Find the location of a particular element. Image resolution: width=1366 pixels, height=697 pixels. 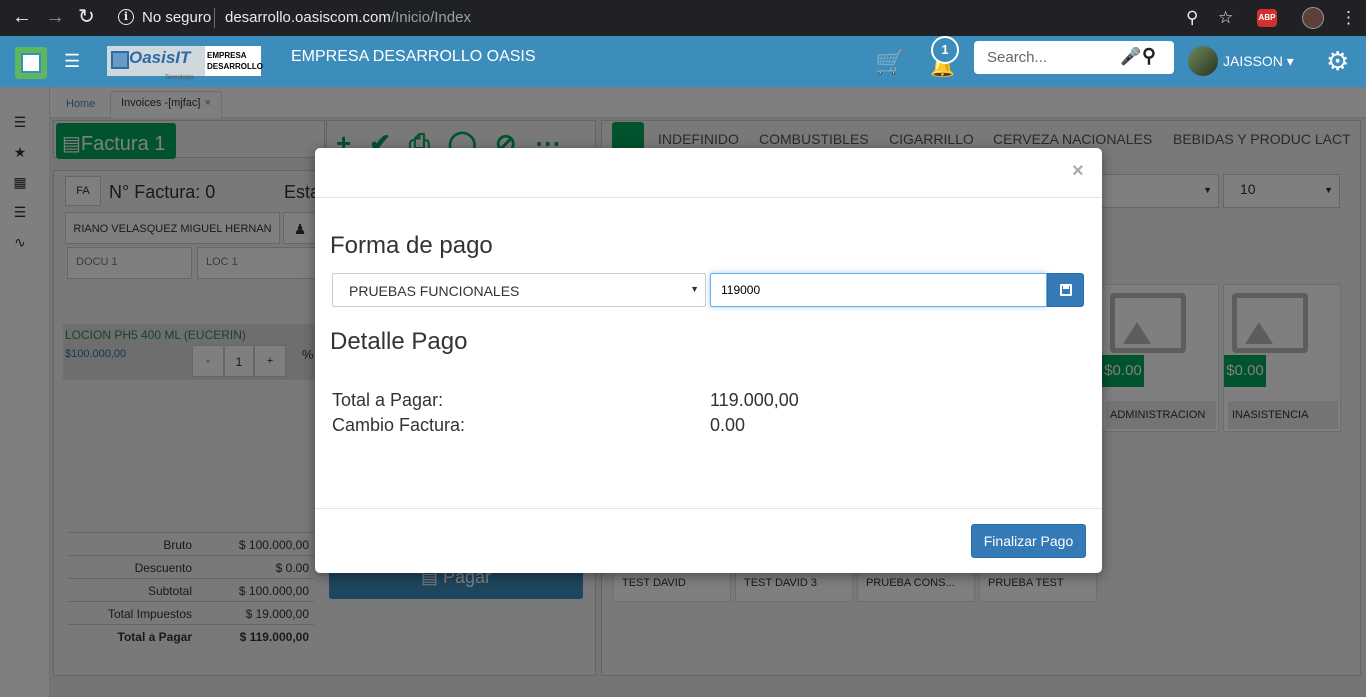

menu-kebab-icon: ⋮ is located at coordinates (1348, 18).